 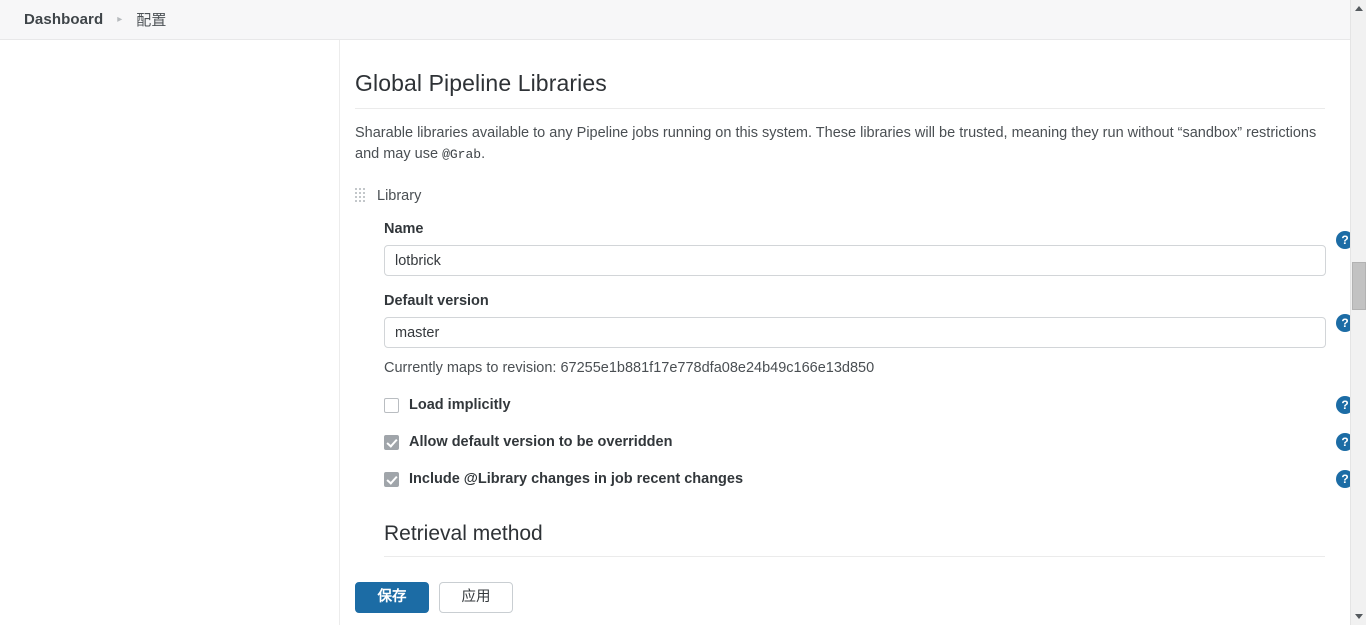 What do you see at coordinates (1343, 479) in the screenshot?
I see `help-icon-include-library-changes: ?` at bounding box center [1343, 479].